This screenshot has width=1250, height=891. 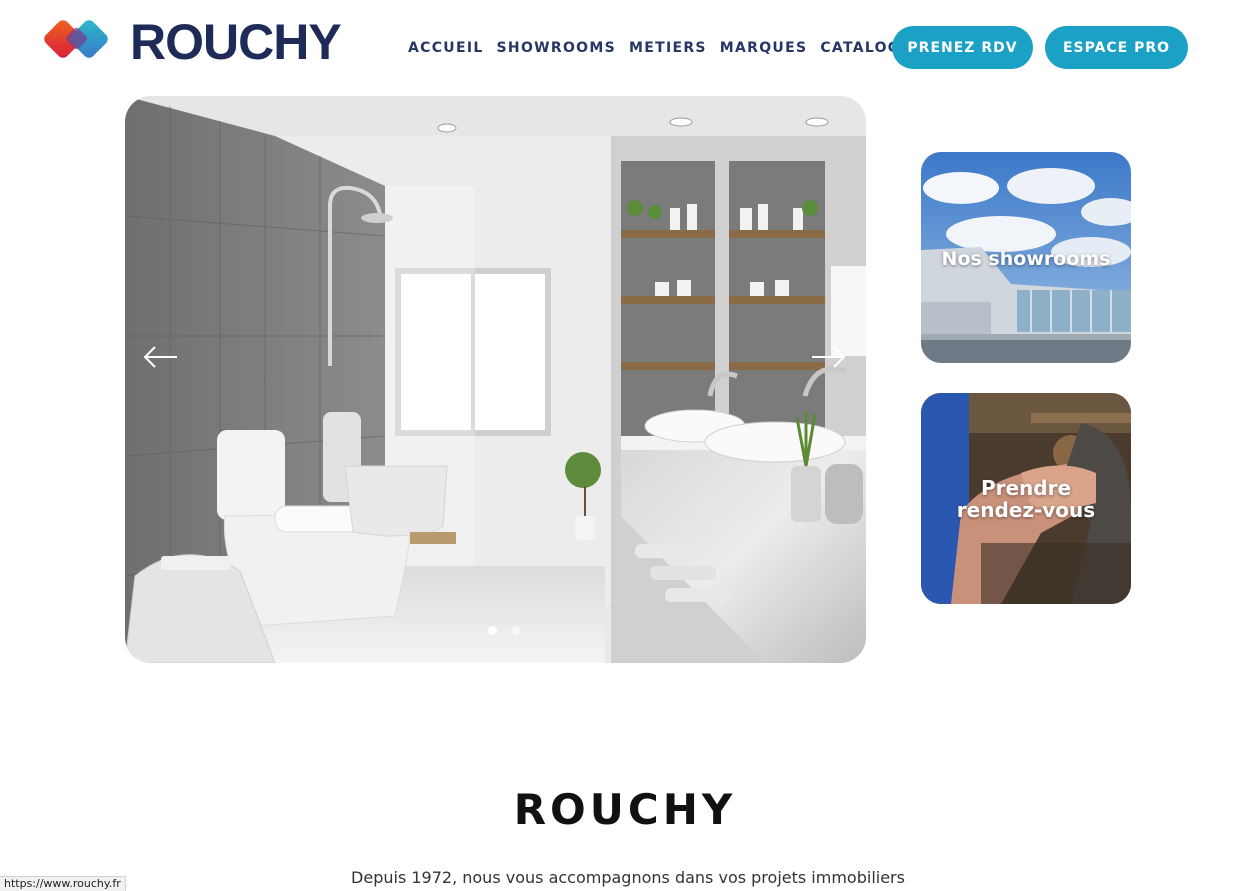 I want to click on rdv-card-label-line1: Prendre, so click(x=1026, y=488).